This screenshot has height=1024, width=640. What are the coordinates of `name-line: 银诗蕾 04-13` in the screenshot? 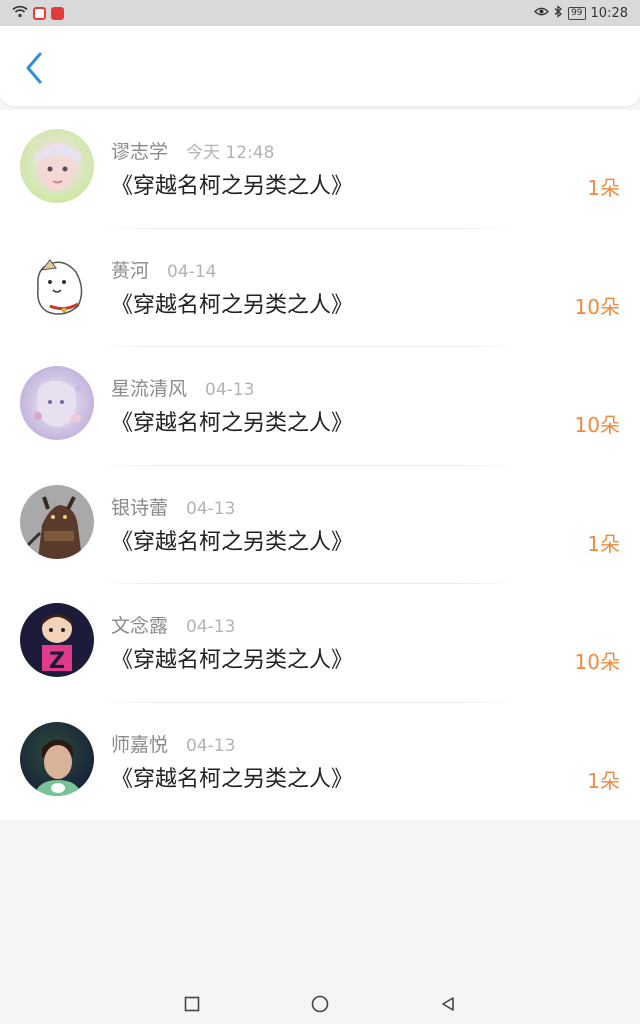 It's located at (173, 506).